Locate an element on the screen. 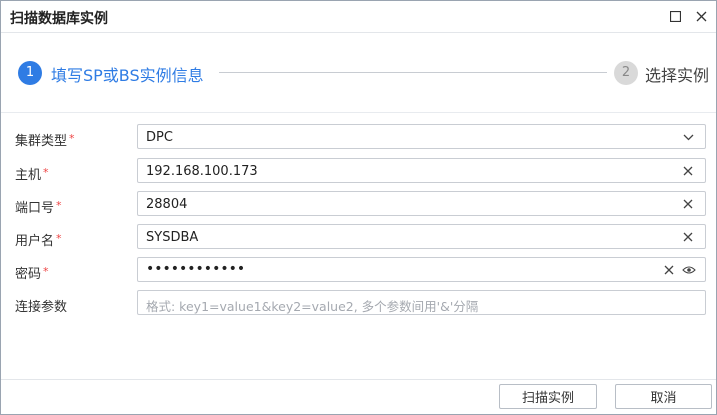 This screenshot has width=717, height=415. cluster-type-value: DPC is located at coordinates (159, 137).